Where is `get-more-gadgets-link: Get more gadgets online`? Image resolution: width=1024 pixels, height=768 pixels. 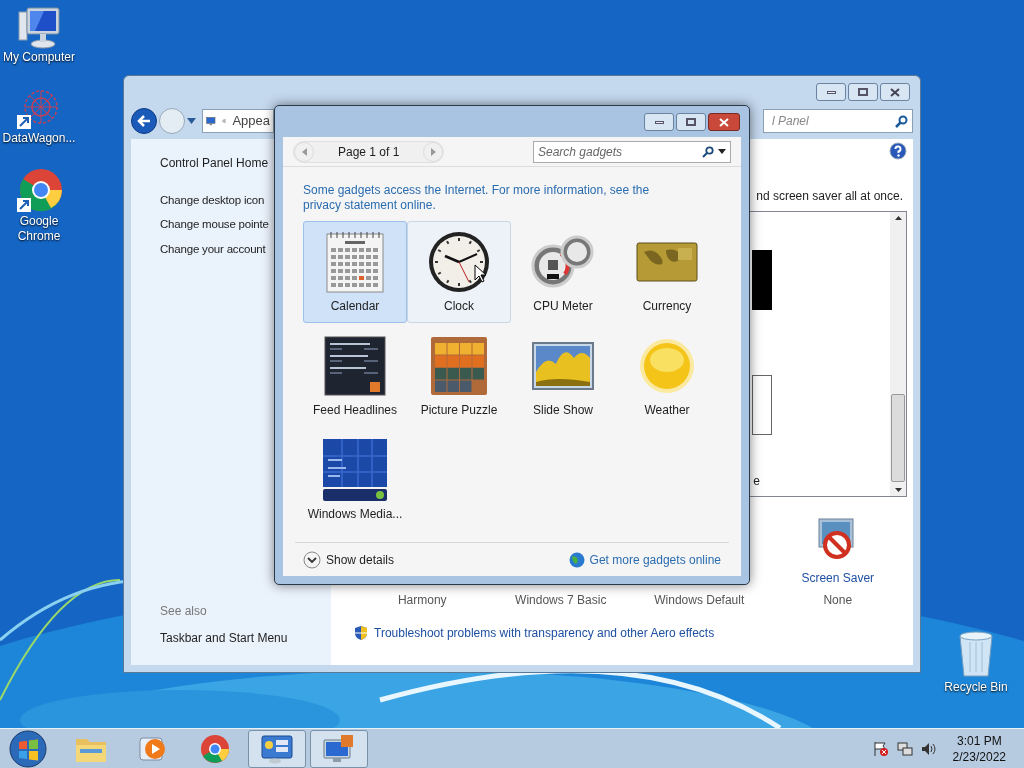
get-more-gadgets-link: Get more gadgets online is located at coordinates (655, 559).